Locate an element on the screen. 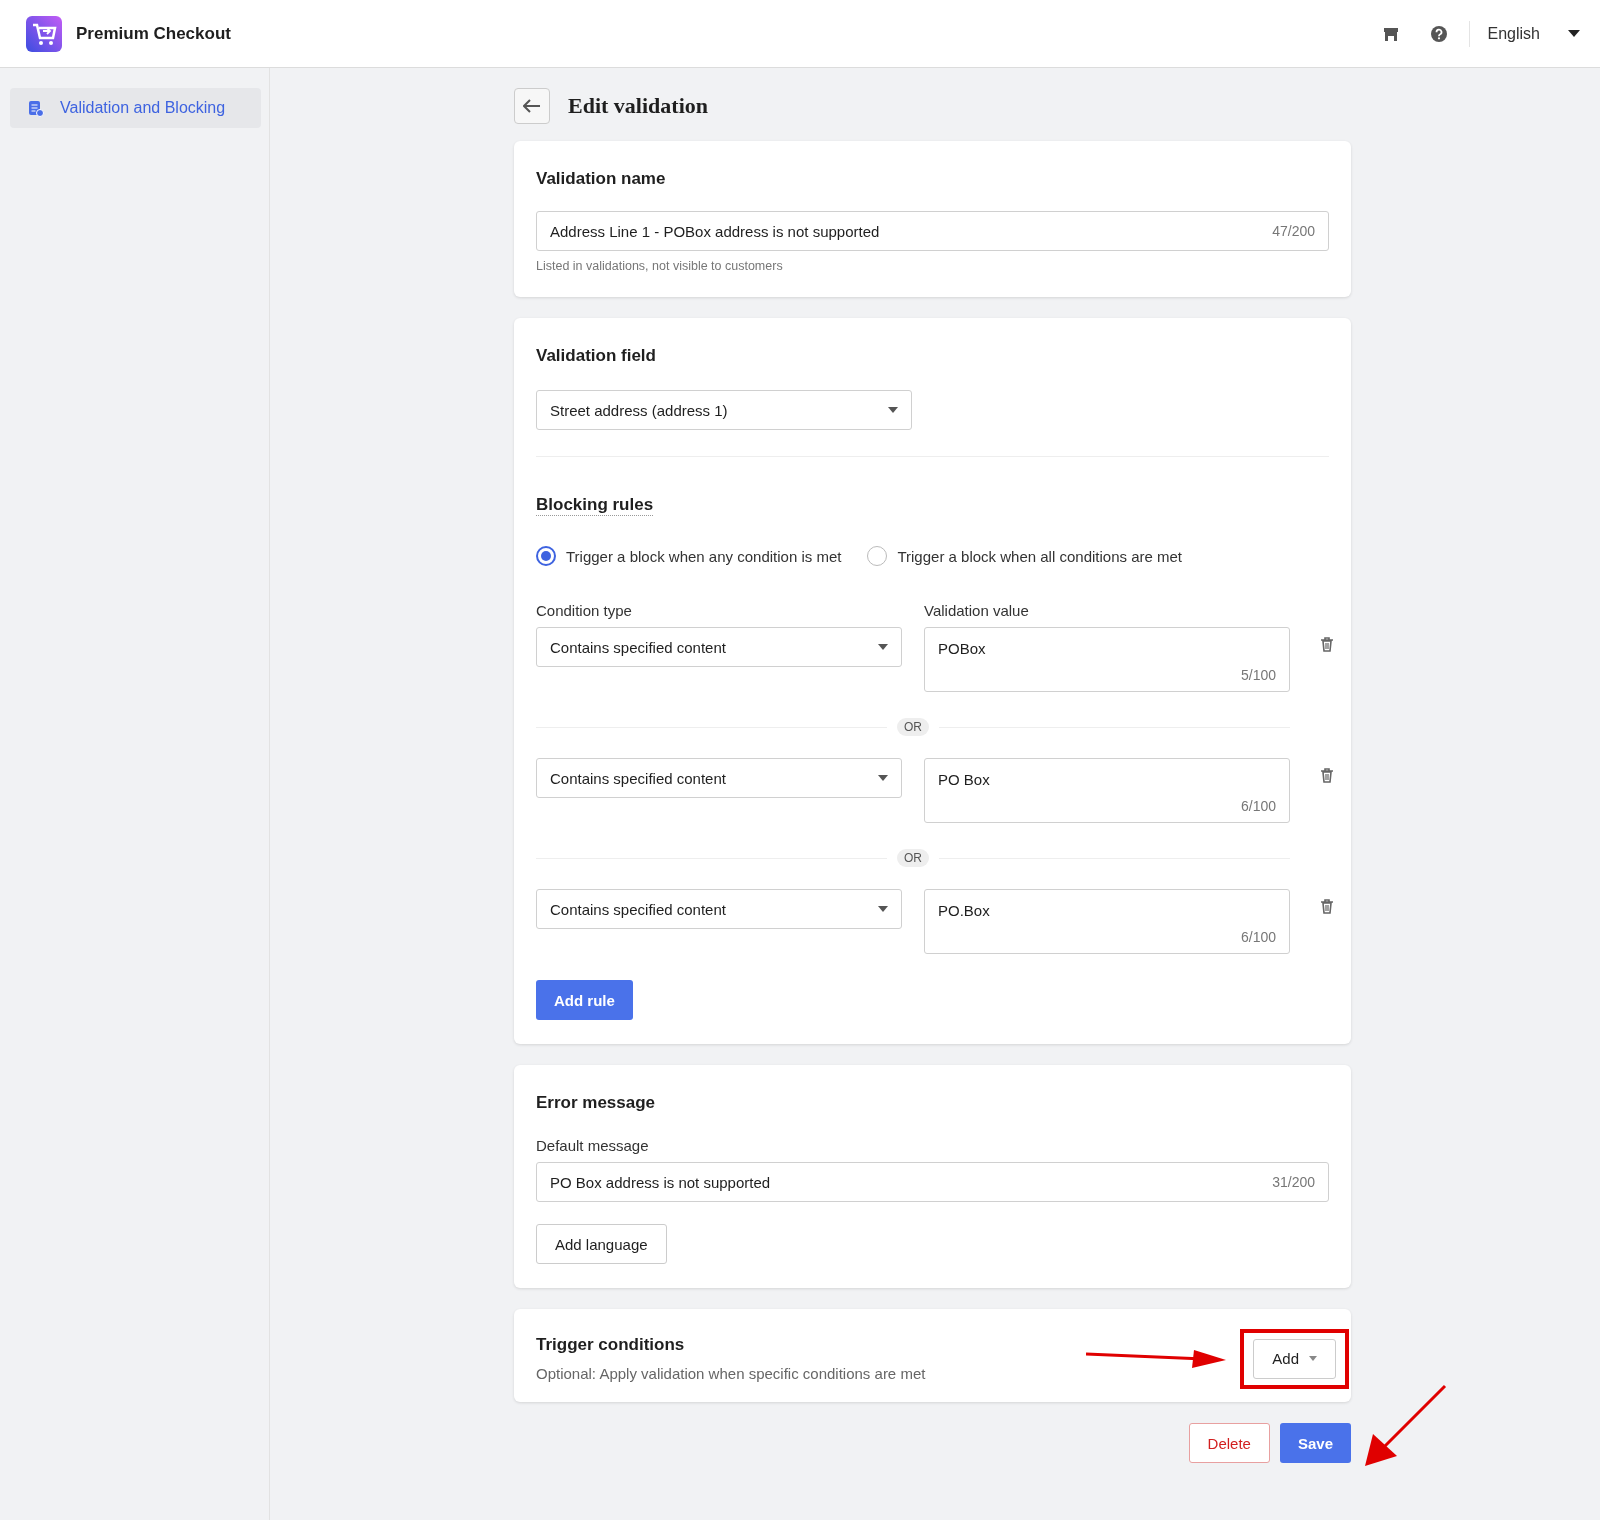  store-icon is located at coordinates (1390, 33).